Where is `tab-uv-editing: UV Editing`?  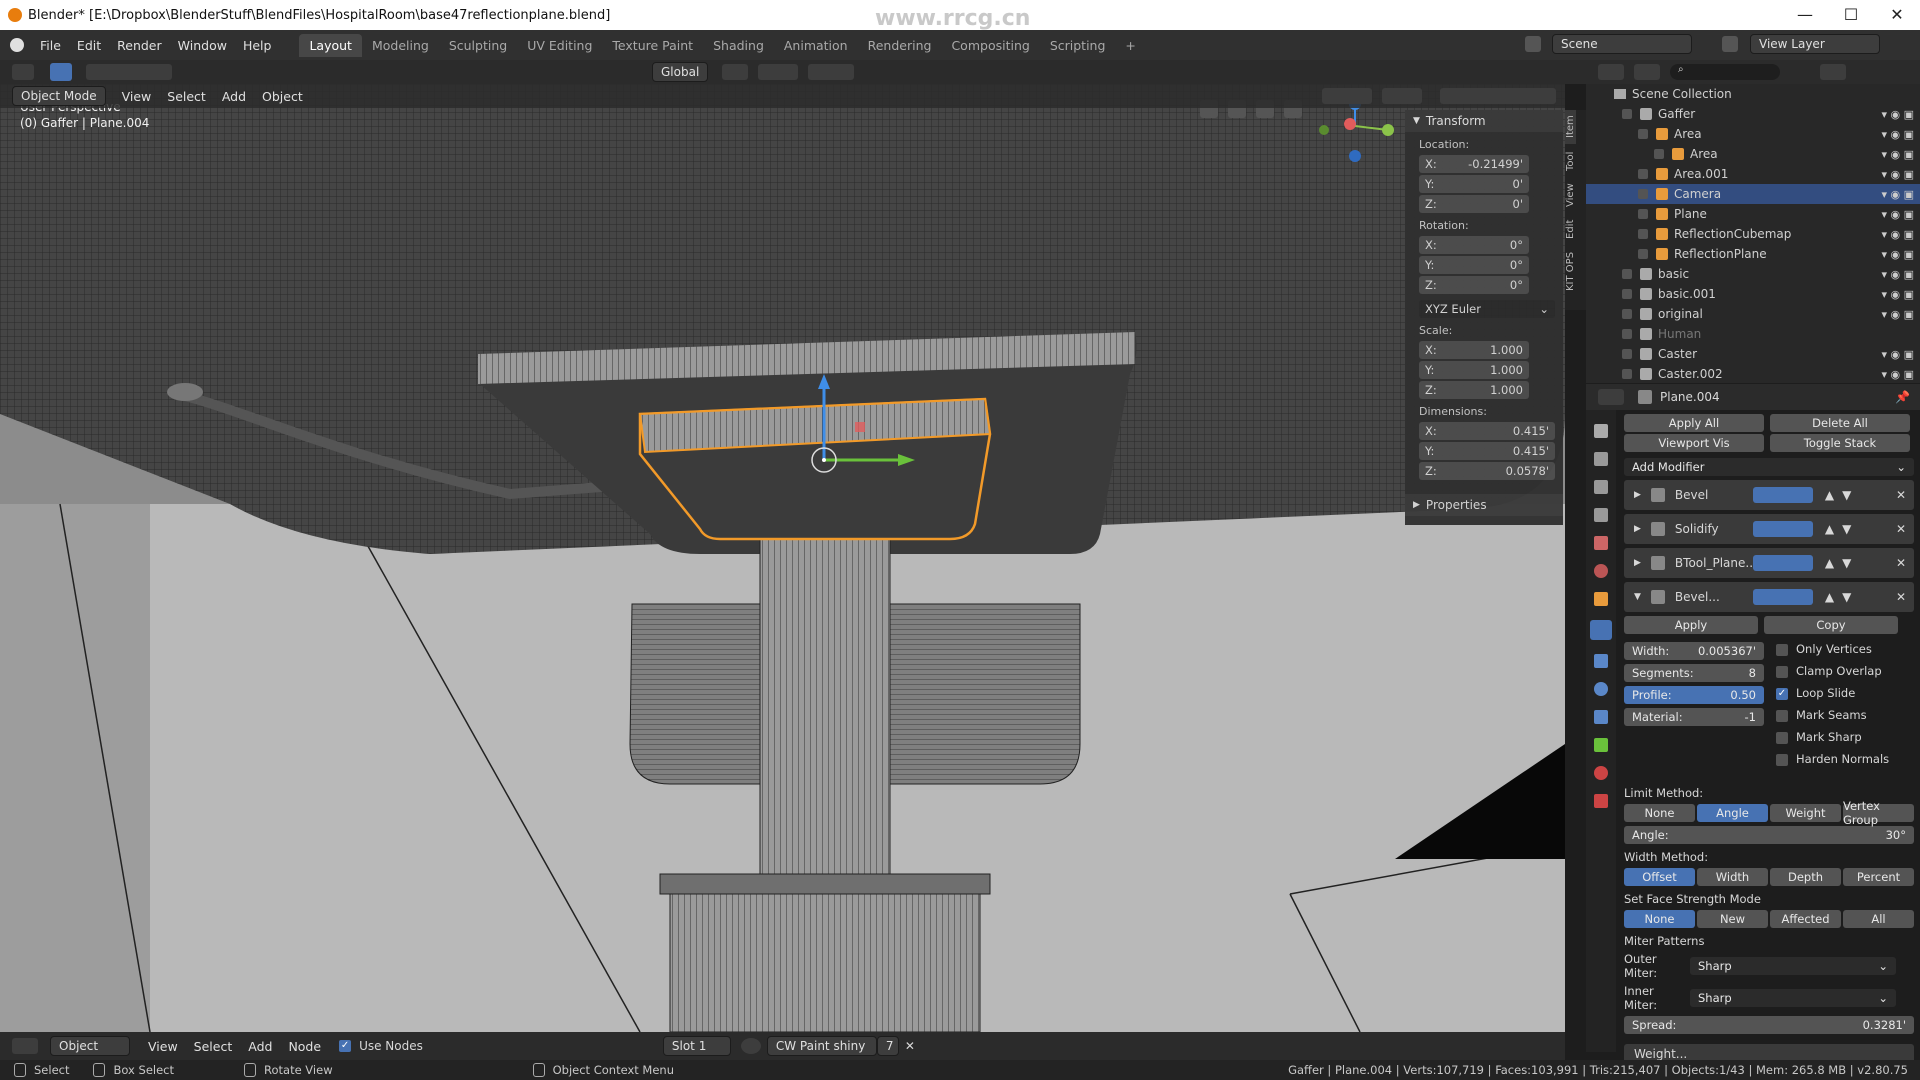 tab-uv-editing: UV Editing is located at coordinates (559, 45).